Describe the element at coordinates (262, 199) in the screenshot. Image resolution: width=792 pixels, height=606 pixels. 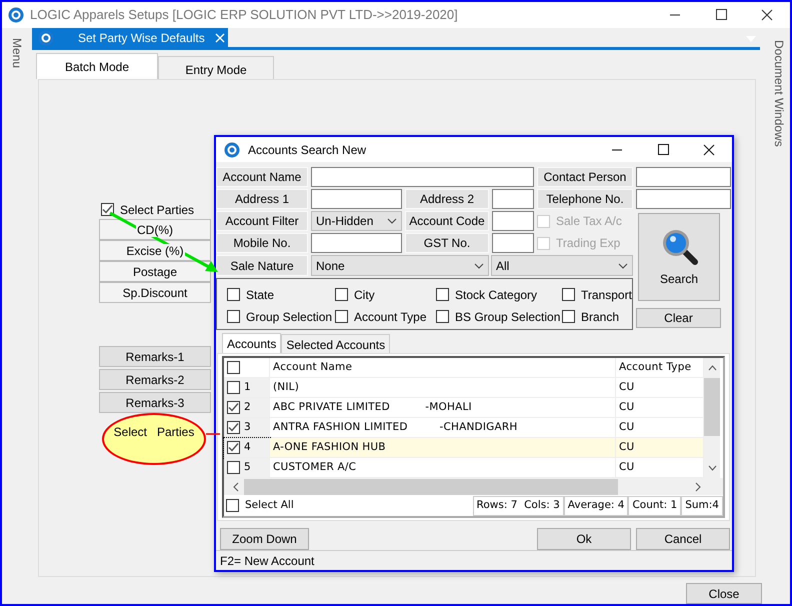
I see `field-label: Address 1` at that location.